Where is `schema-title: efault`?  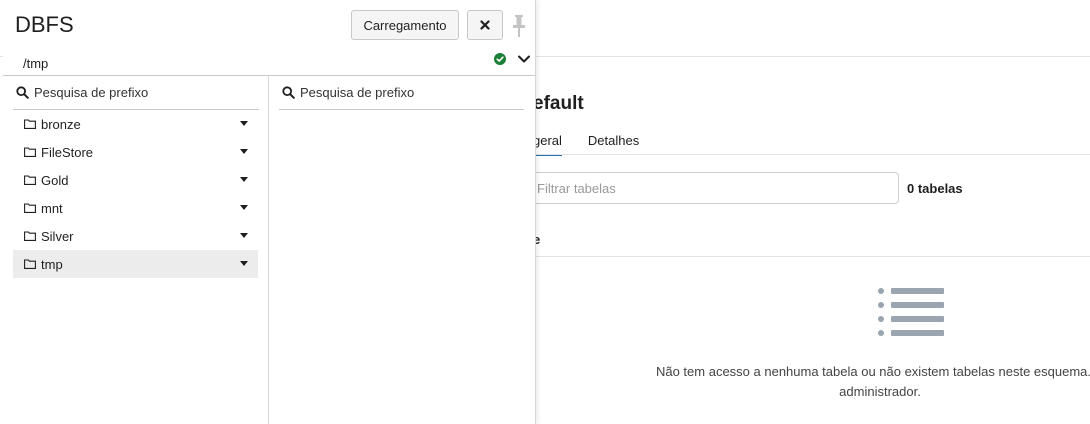 schema-title: efault is located at coordinates (558, 103).